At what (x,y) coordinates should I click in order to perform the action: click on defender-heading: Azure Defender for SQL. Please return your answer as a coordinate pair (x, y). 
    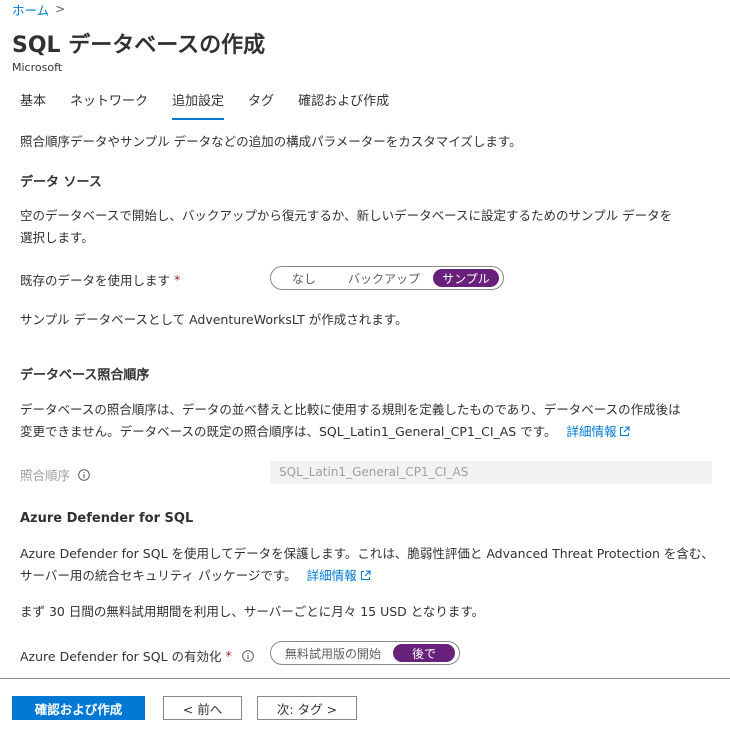
    Looking at the image, I should click on (107, 518).